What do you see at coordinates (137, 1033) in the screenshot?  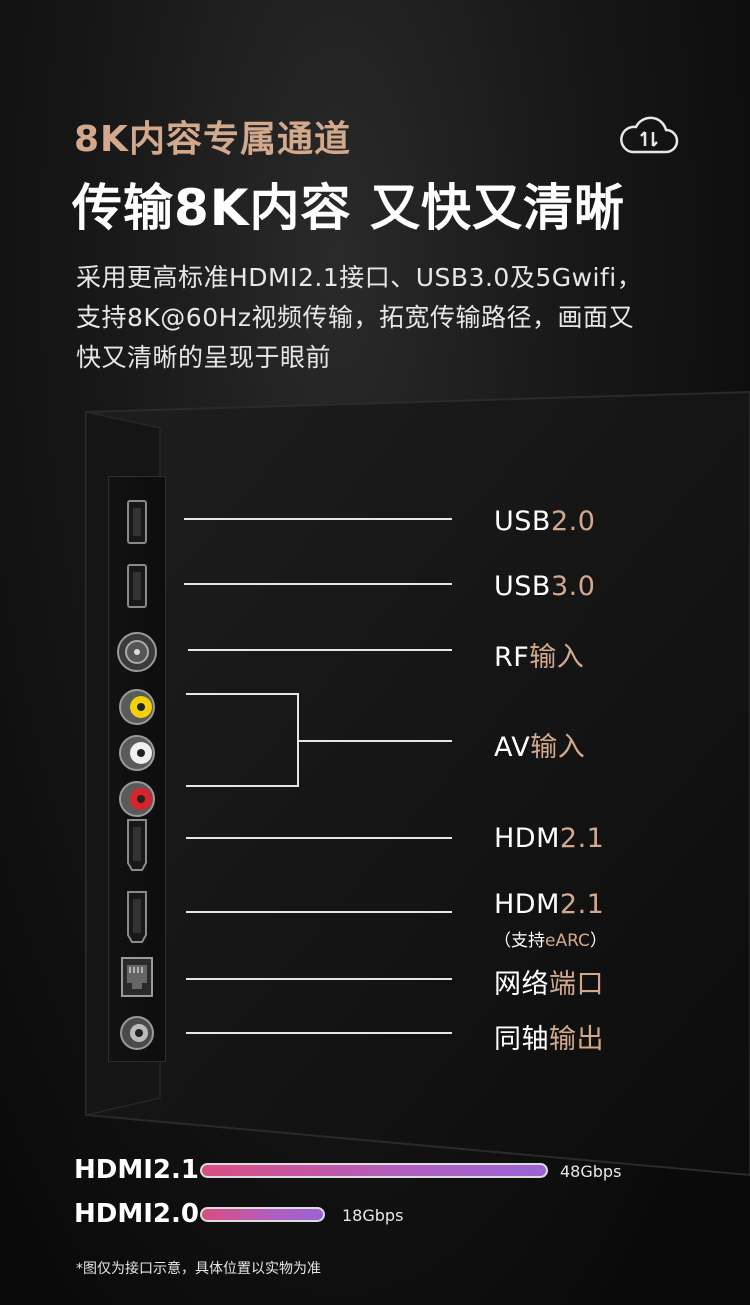 I see `coaxial-output-icon` at bounding box center [137, 1033].